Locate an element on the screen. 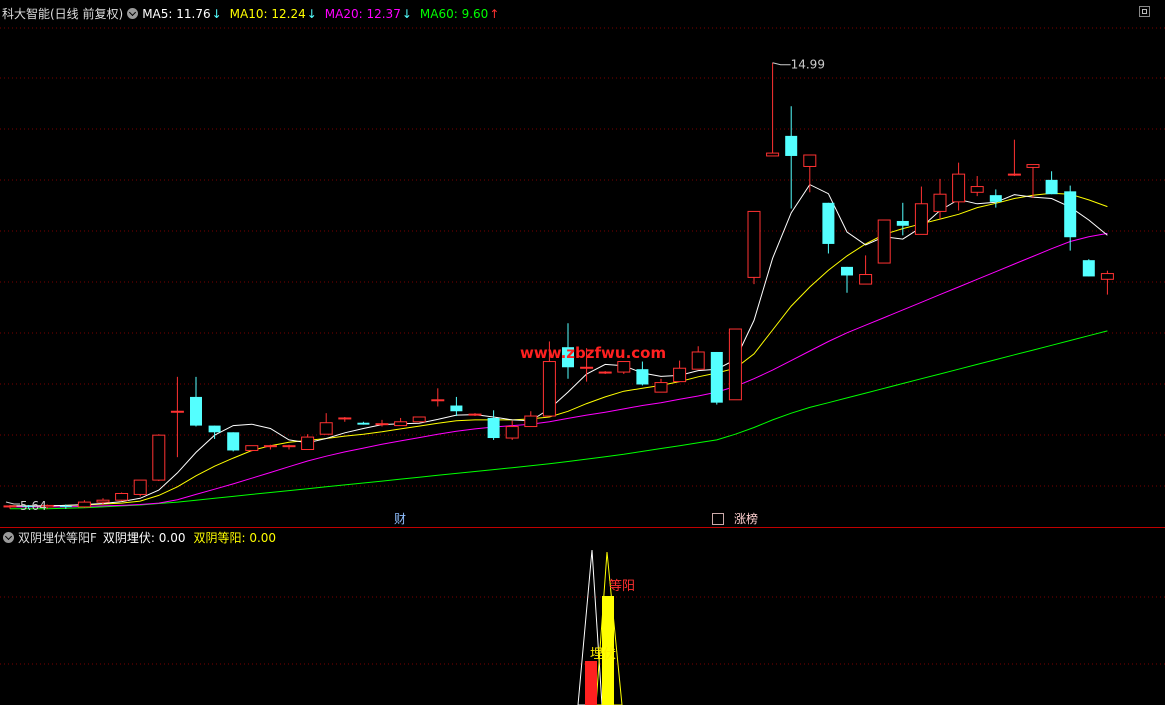 The width and height of the screenshot is (1165, 705). indicator-line2-label: 双阴等阳: 0.00 is located at coordinates (235, 538).